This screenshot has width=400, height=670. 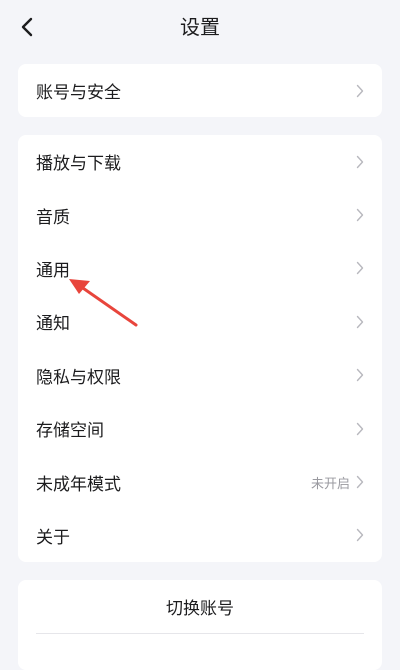 I want to click on settings-item-label: 通知, so click(x=53, y=324).